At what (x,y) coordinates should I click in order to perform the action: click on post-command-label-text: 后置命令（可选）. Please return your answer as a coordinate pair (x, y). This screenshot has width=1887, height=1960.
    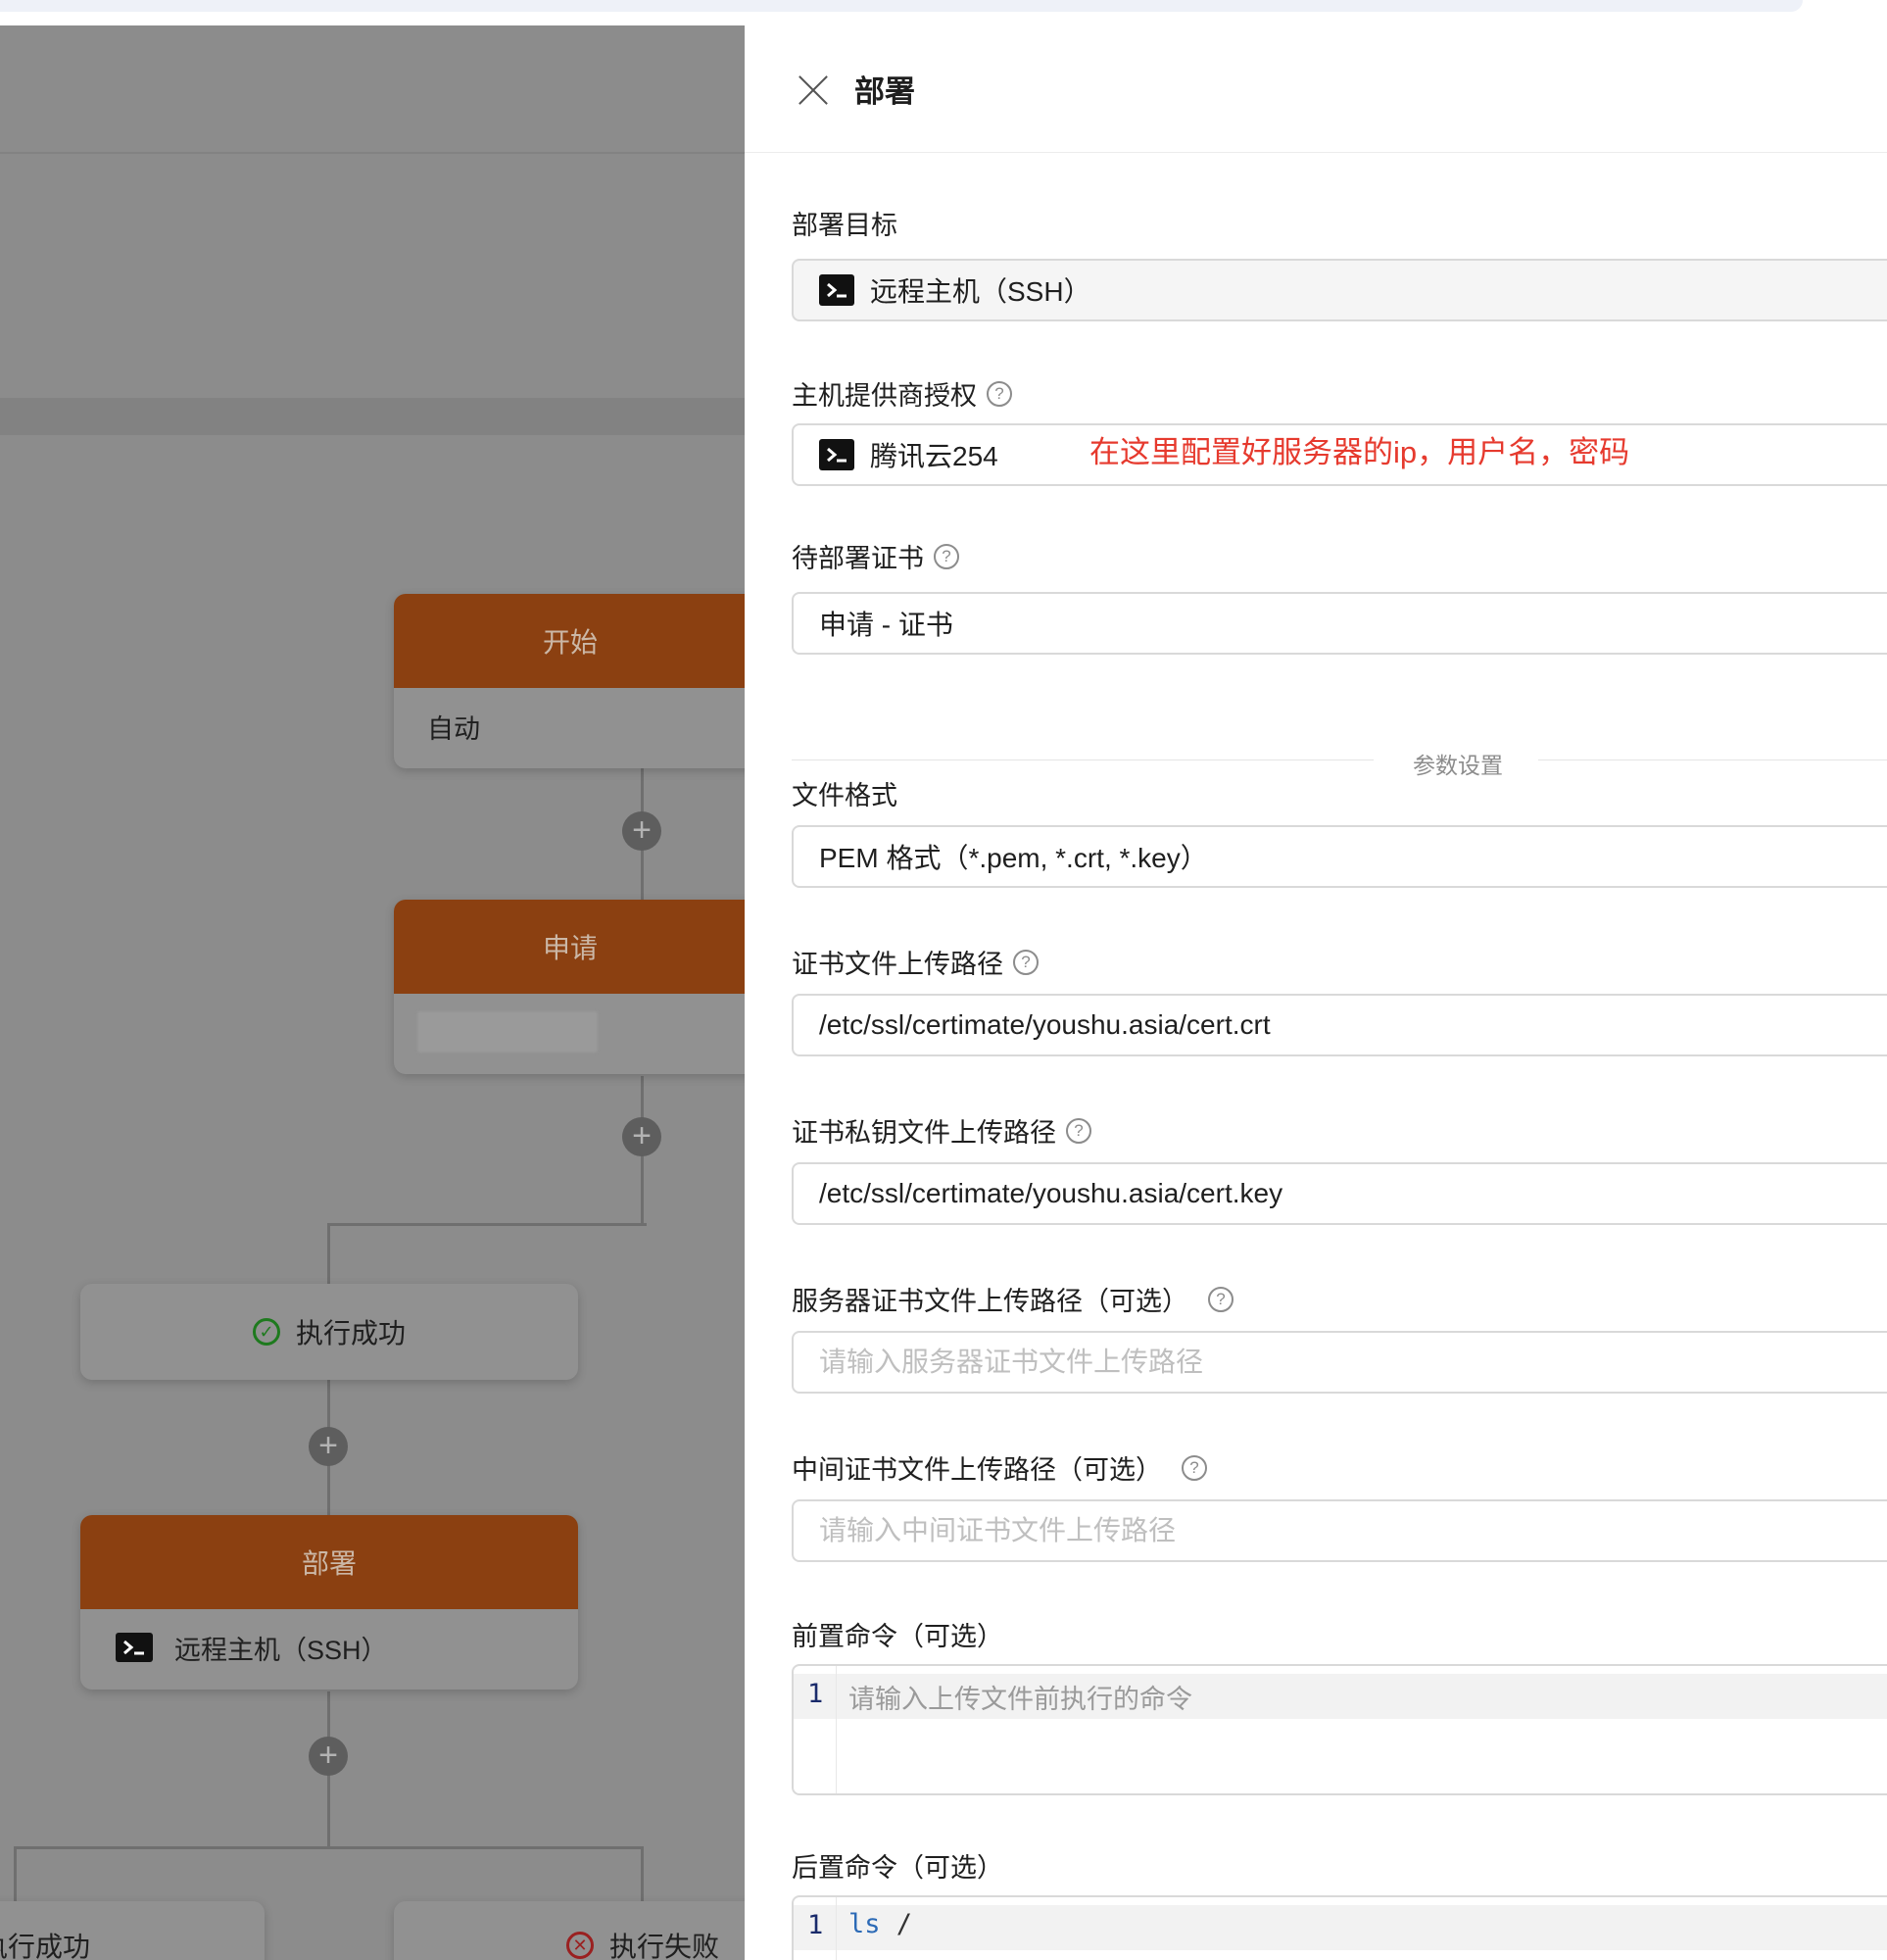
    Looking at the image, I should click on (897, 1868).